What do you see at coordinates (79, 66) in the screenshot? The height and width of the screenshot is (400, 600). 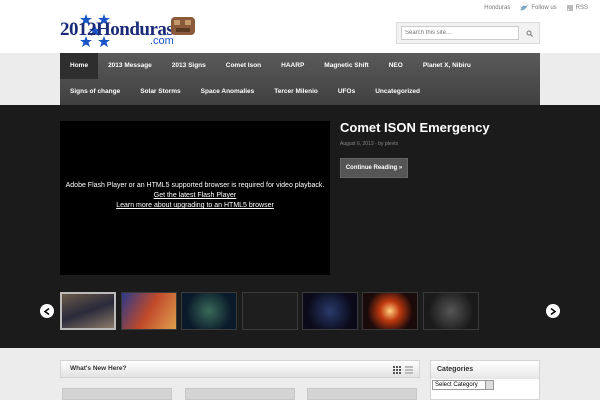 I see `nav-item-home: Home` at bounding box center [79, 66].